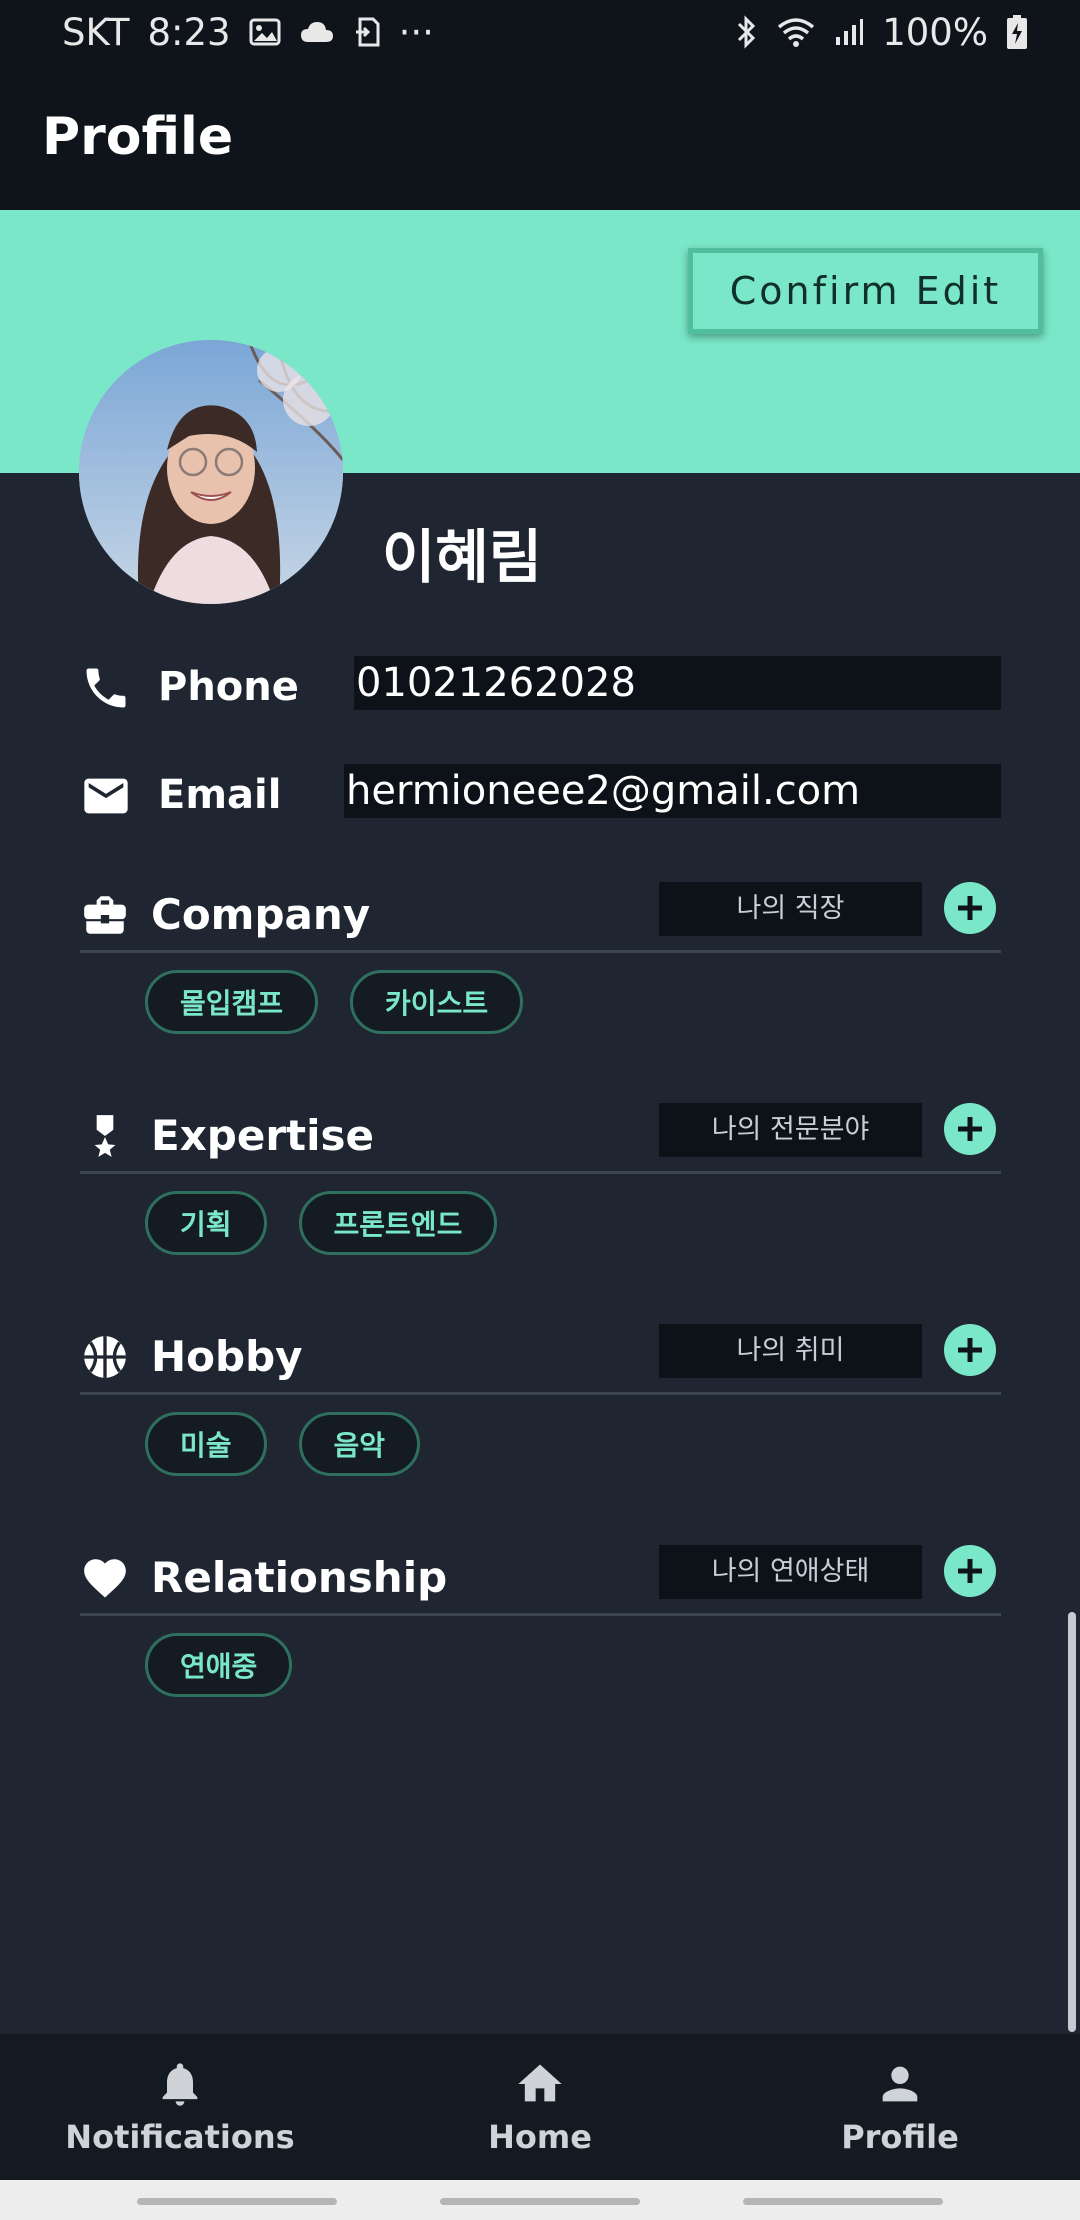  I want to click on app-bar: Profile, so click(540, 137).